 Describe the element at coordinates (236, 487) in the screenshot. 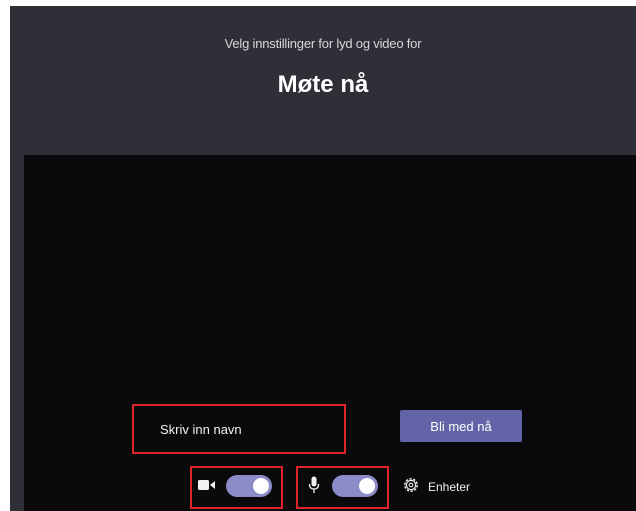

I see `camera-toggle-highlight` at that location.